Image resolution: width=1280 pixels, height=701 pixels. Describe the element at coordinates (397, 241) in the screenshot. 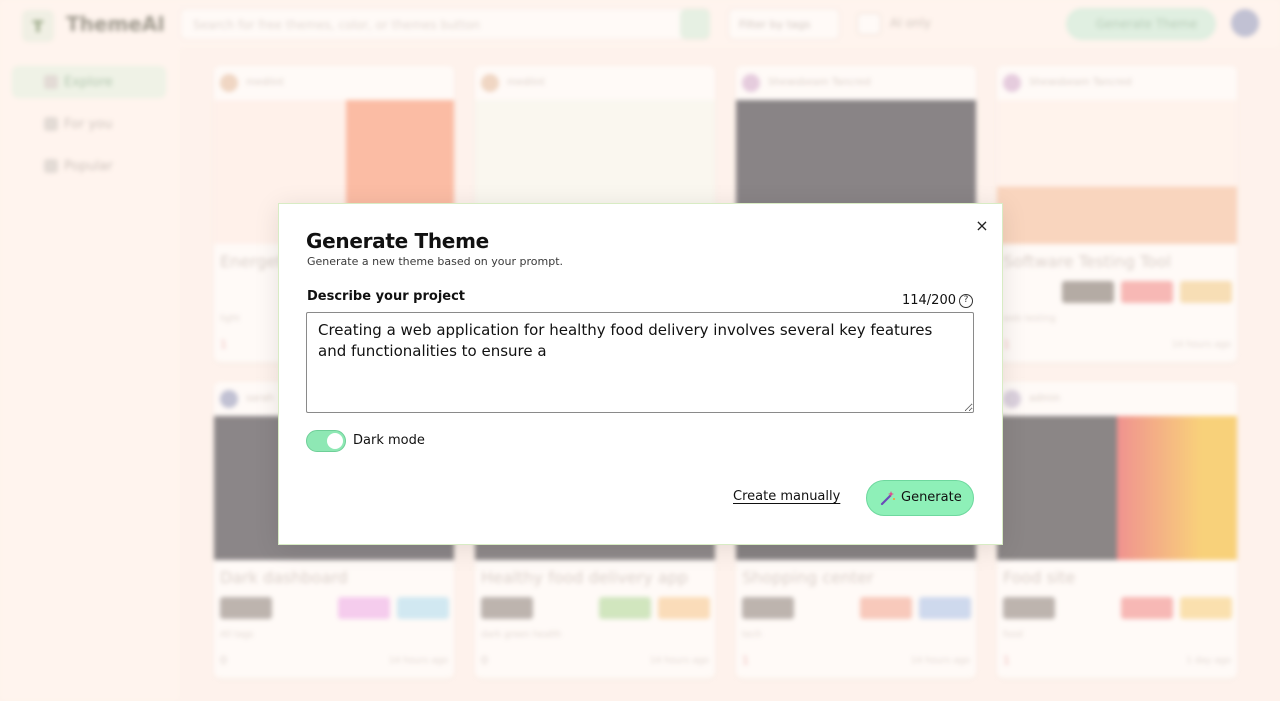

I see `dialog-title: Generate Theme` at that location.